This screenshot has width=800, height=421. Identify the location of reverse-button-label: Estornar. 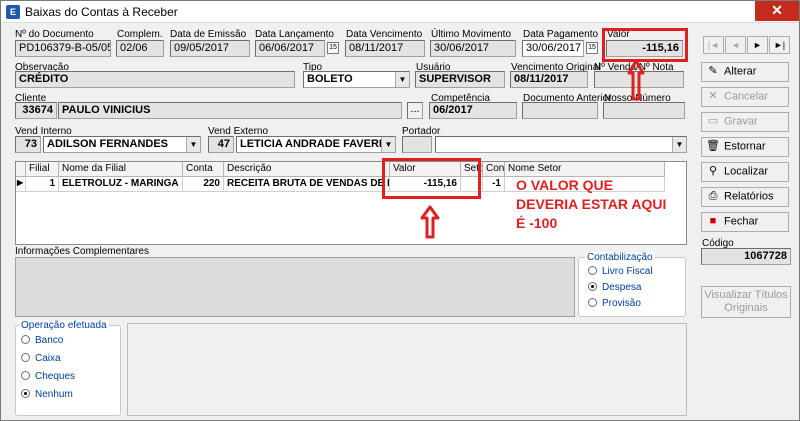
(745, 146).